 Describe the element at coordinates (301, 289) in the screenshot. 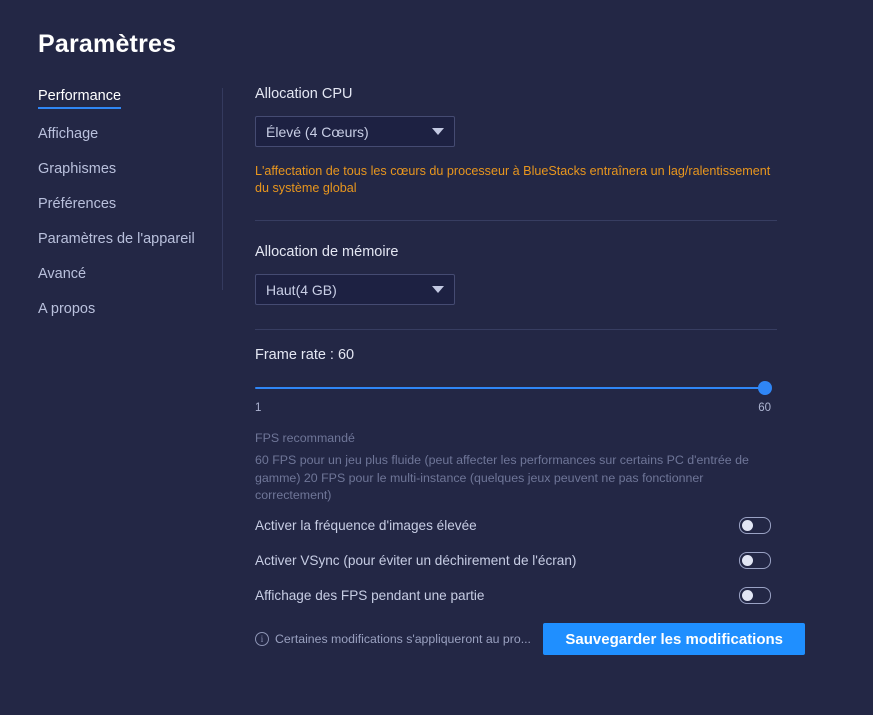

I see `memory-allocation-value: Haut(4 GB)` at that location.